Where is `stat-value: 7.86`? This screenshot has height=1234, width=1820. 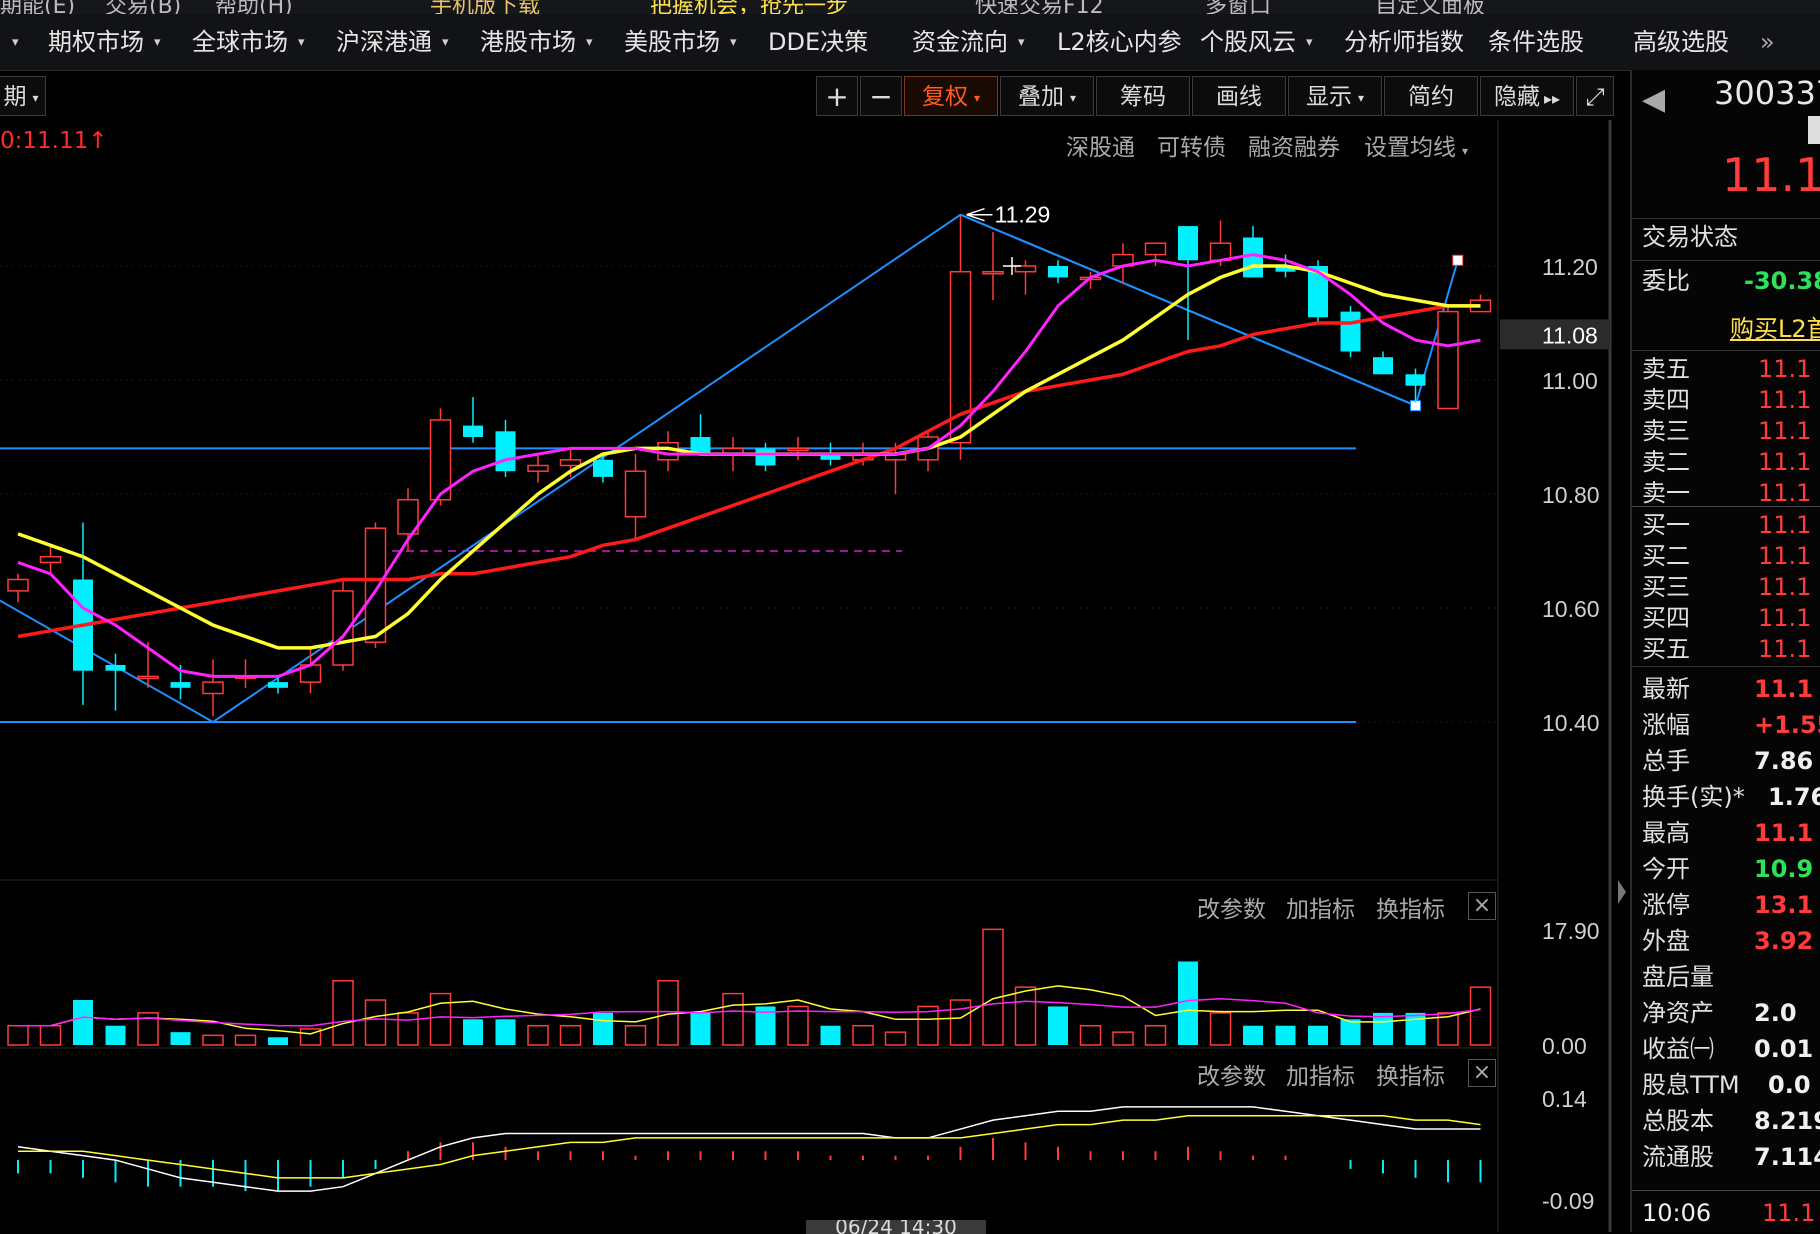
stat-value: 7.86 is located at coordinates (1784, 761).